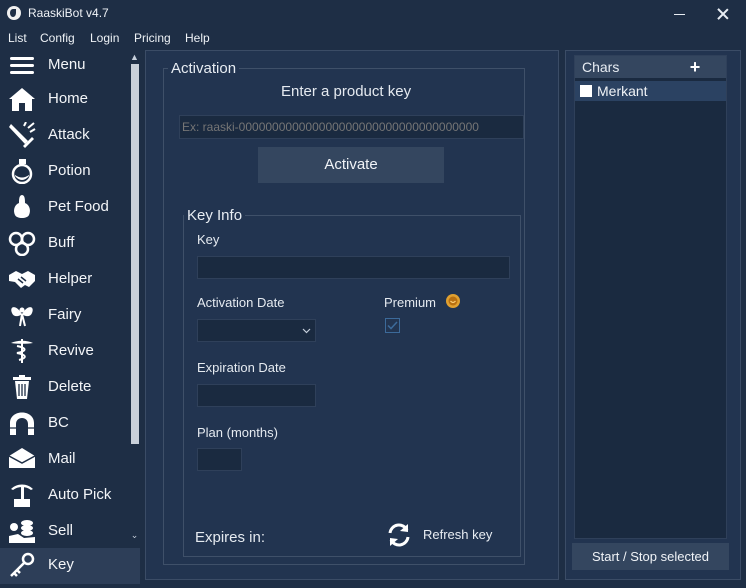  What do you see at coordinates (22, 564) in the screenshot?
I see `key-icon` at bounding box center [22, 564].